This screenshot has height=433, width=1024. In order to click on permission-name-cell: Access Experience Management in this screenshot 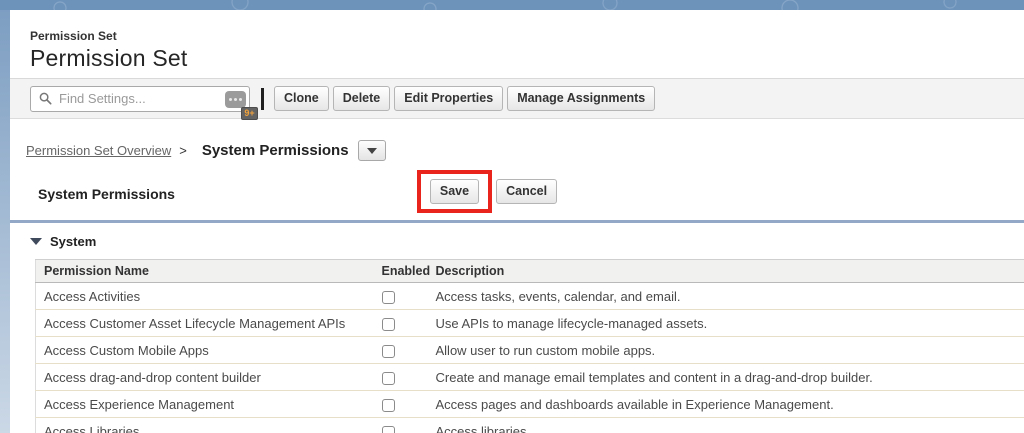, I will do `click(204, 404)`.